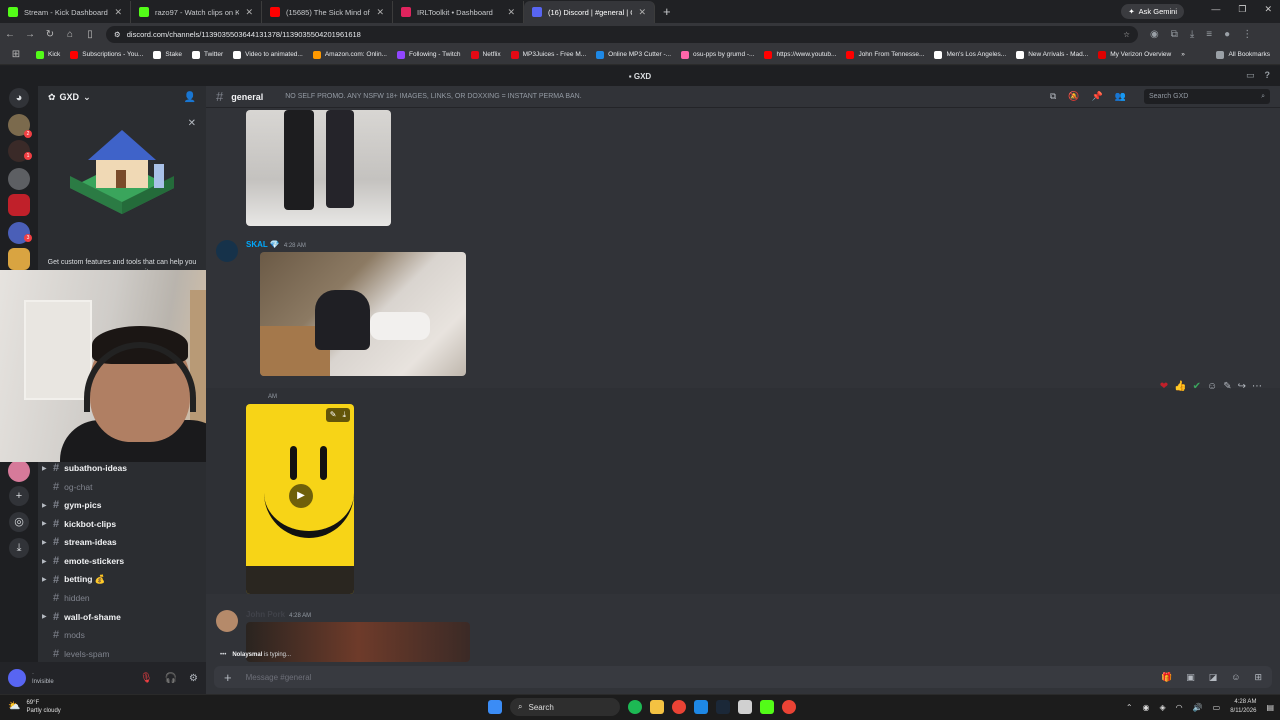 This screenshot has height=720, width=1280. I want to click on settings-gear-icon: ⚙, so click(193, 678).